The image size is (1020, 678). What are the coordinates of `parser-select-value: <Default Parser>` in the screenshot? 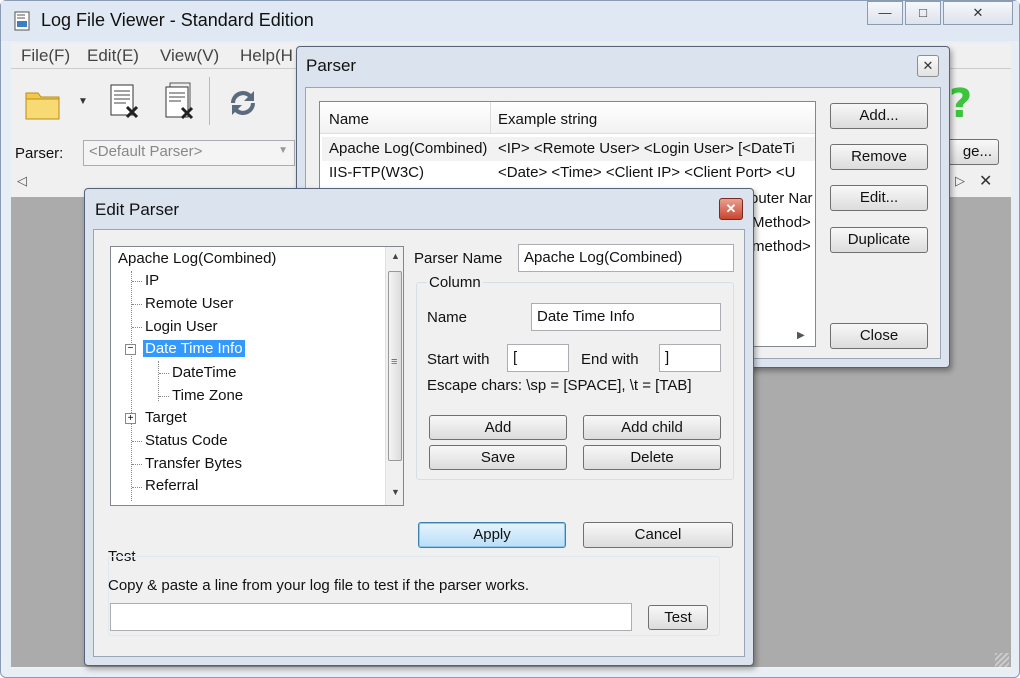 It's located at (146, 151).